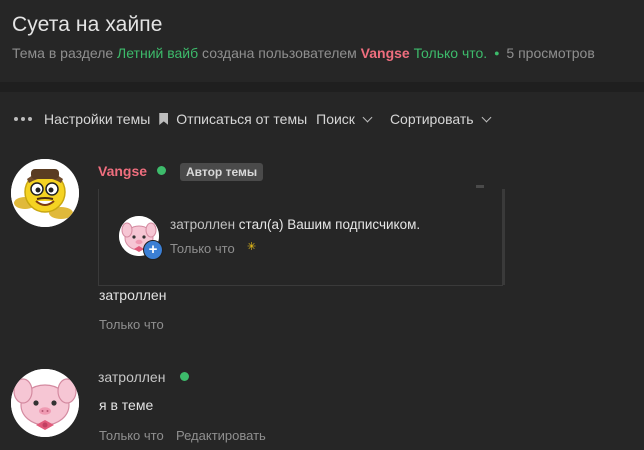 This screenshot has width=644, height=450. I want to click on notification-time: Только что, so click(202, 248).